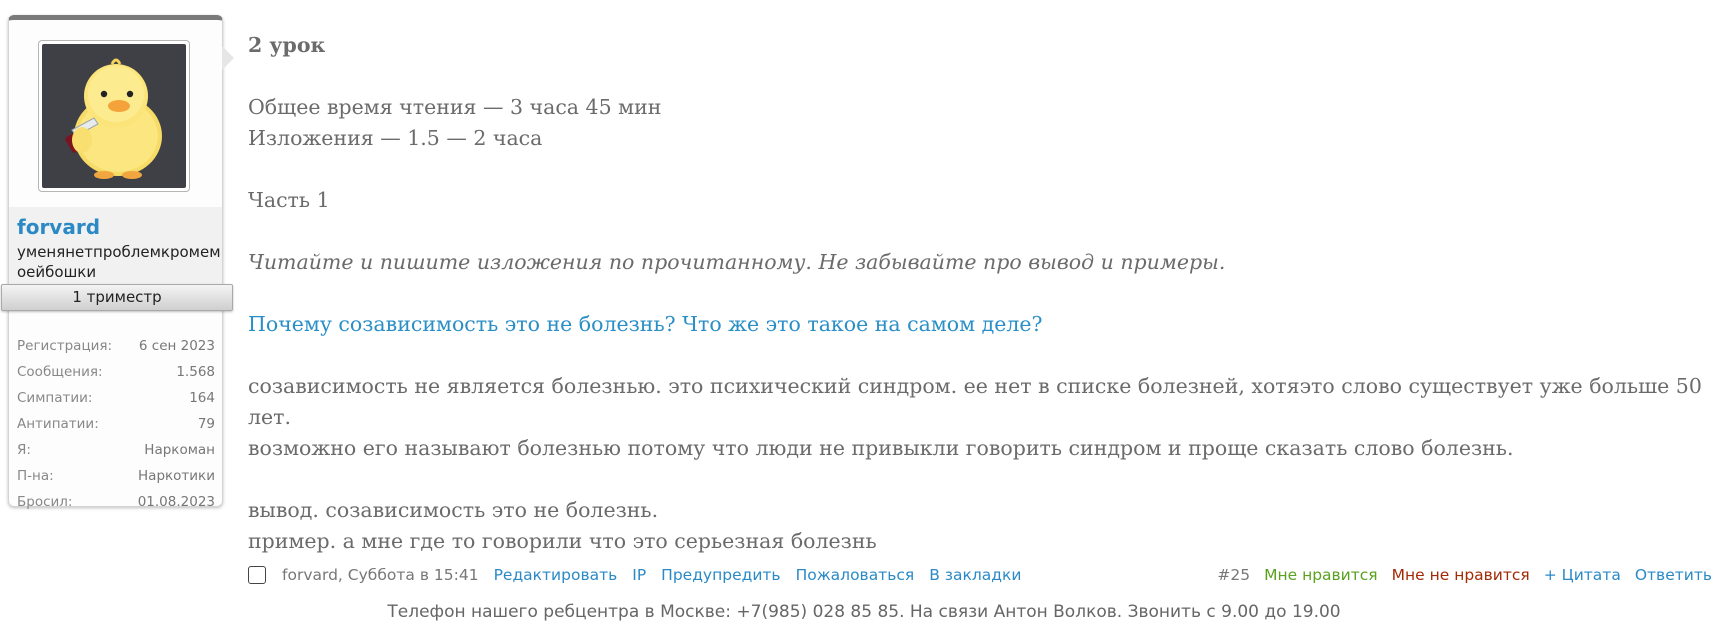 The width and height of the screenshot is (1728, 630). I want to click on username-link: forvard, so click(58, 227).